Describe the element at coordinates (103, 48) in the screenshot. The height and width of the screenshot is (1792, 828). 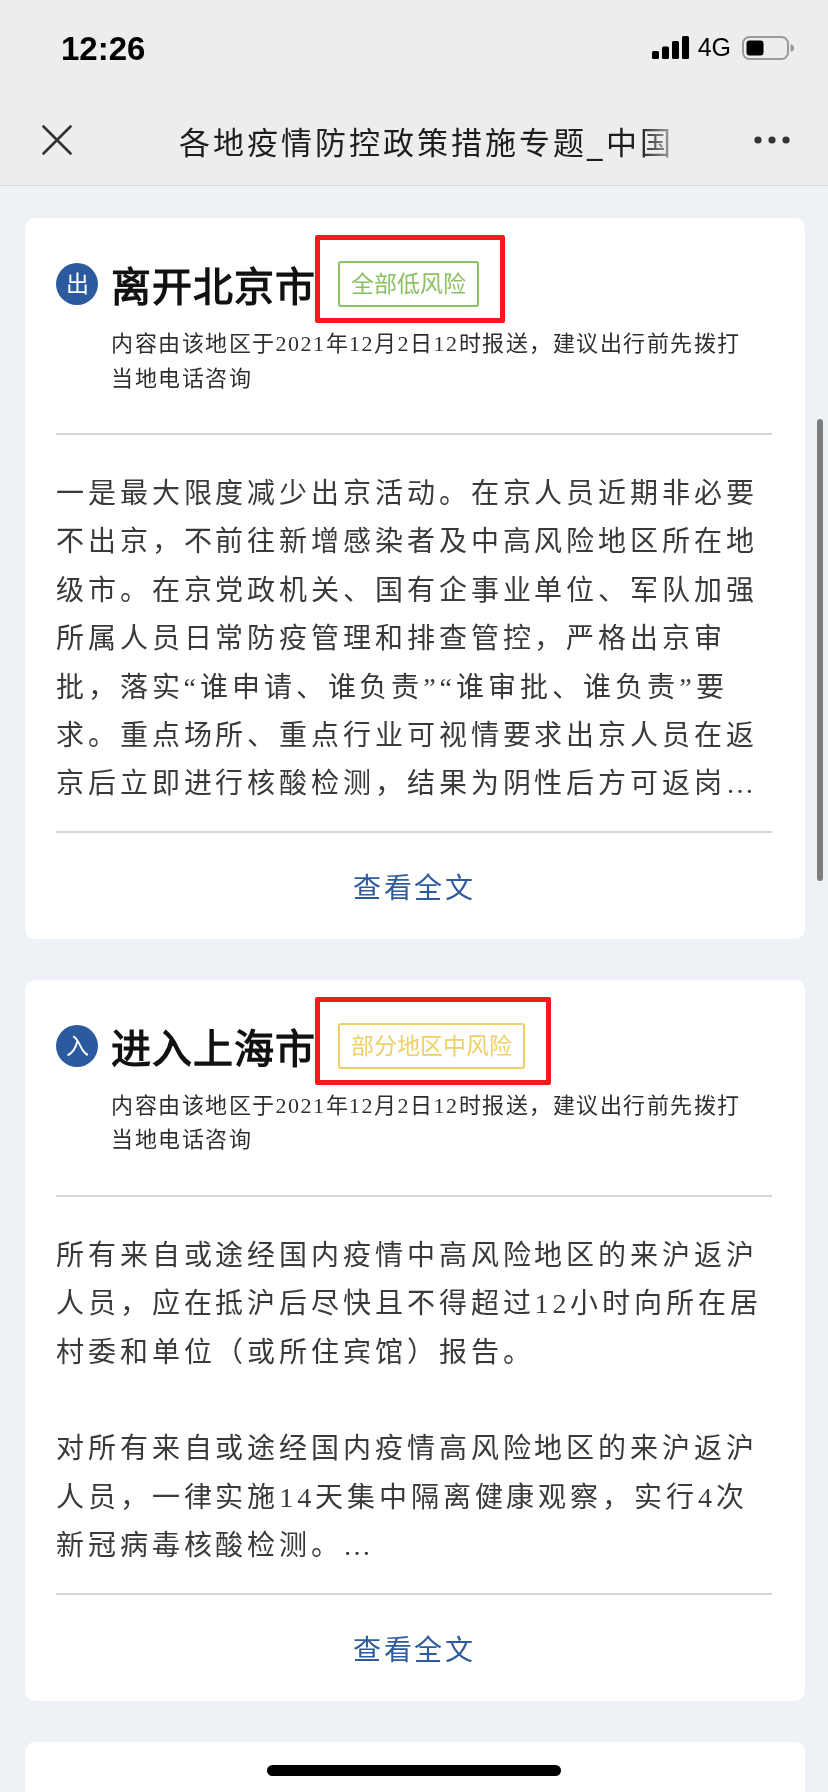
I see `status-time: 12:26` at that location.